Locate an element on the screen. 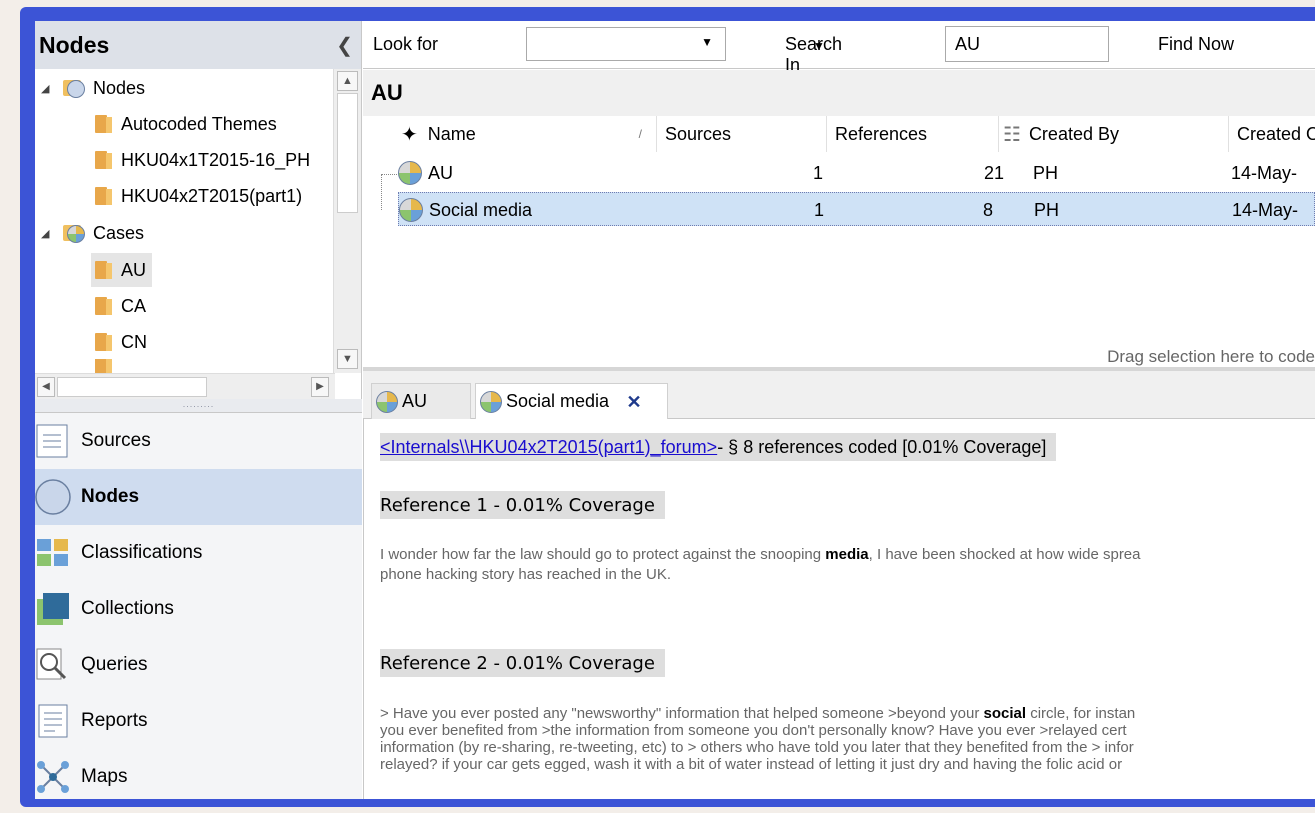  tree-connector is located at coordinates (389, 192).